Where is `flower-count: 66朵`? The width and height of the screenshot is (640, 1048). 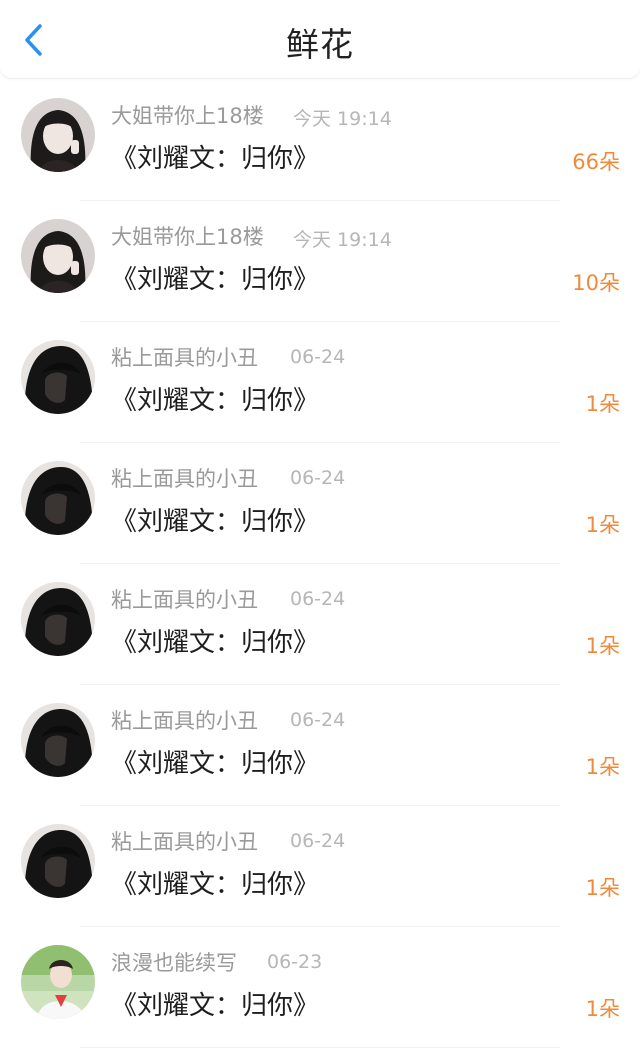
flower-count: 66朵 is located at coordinates (596, 162).